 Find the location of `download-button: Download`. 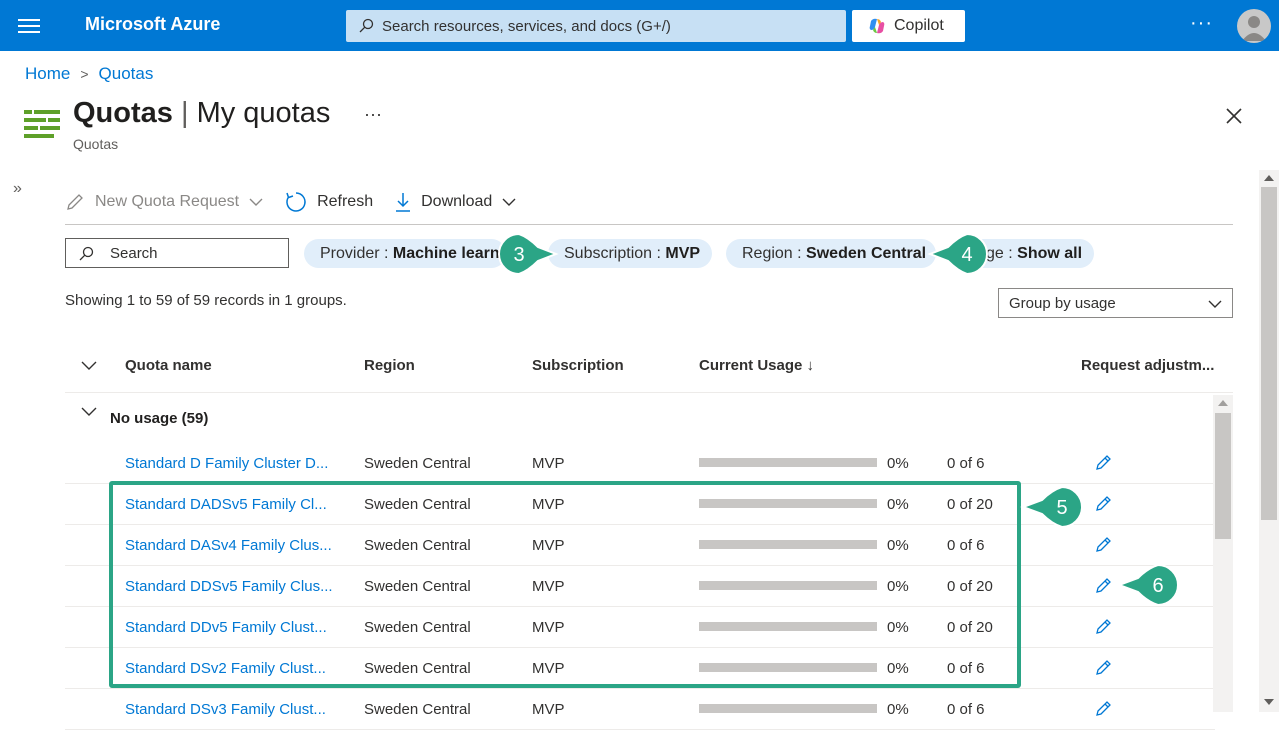

download-button: Download is located at coordinates (455, 202).